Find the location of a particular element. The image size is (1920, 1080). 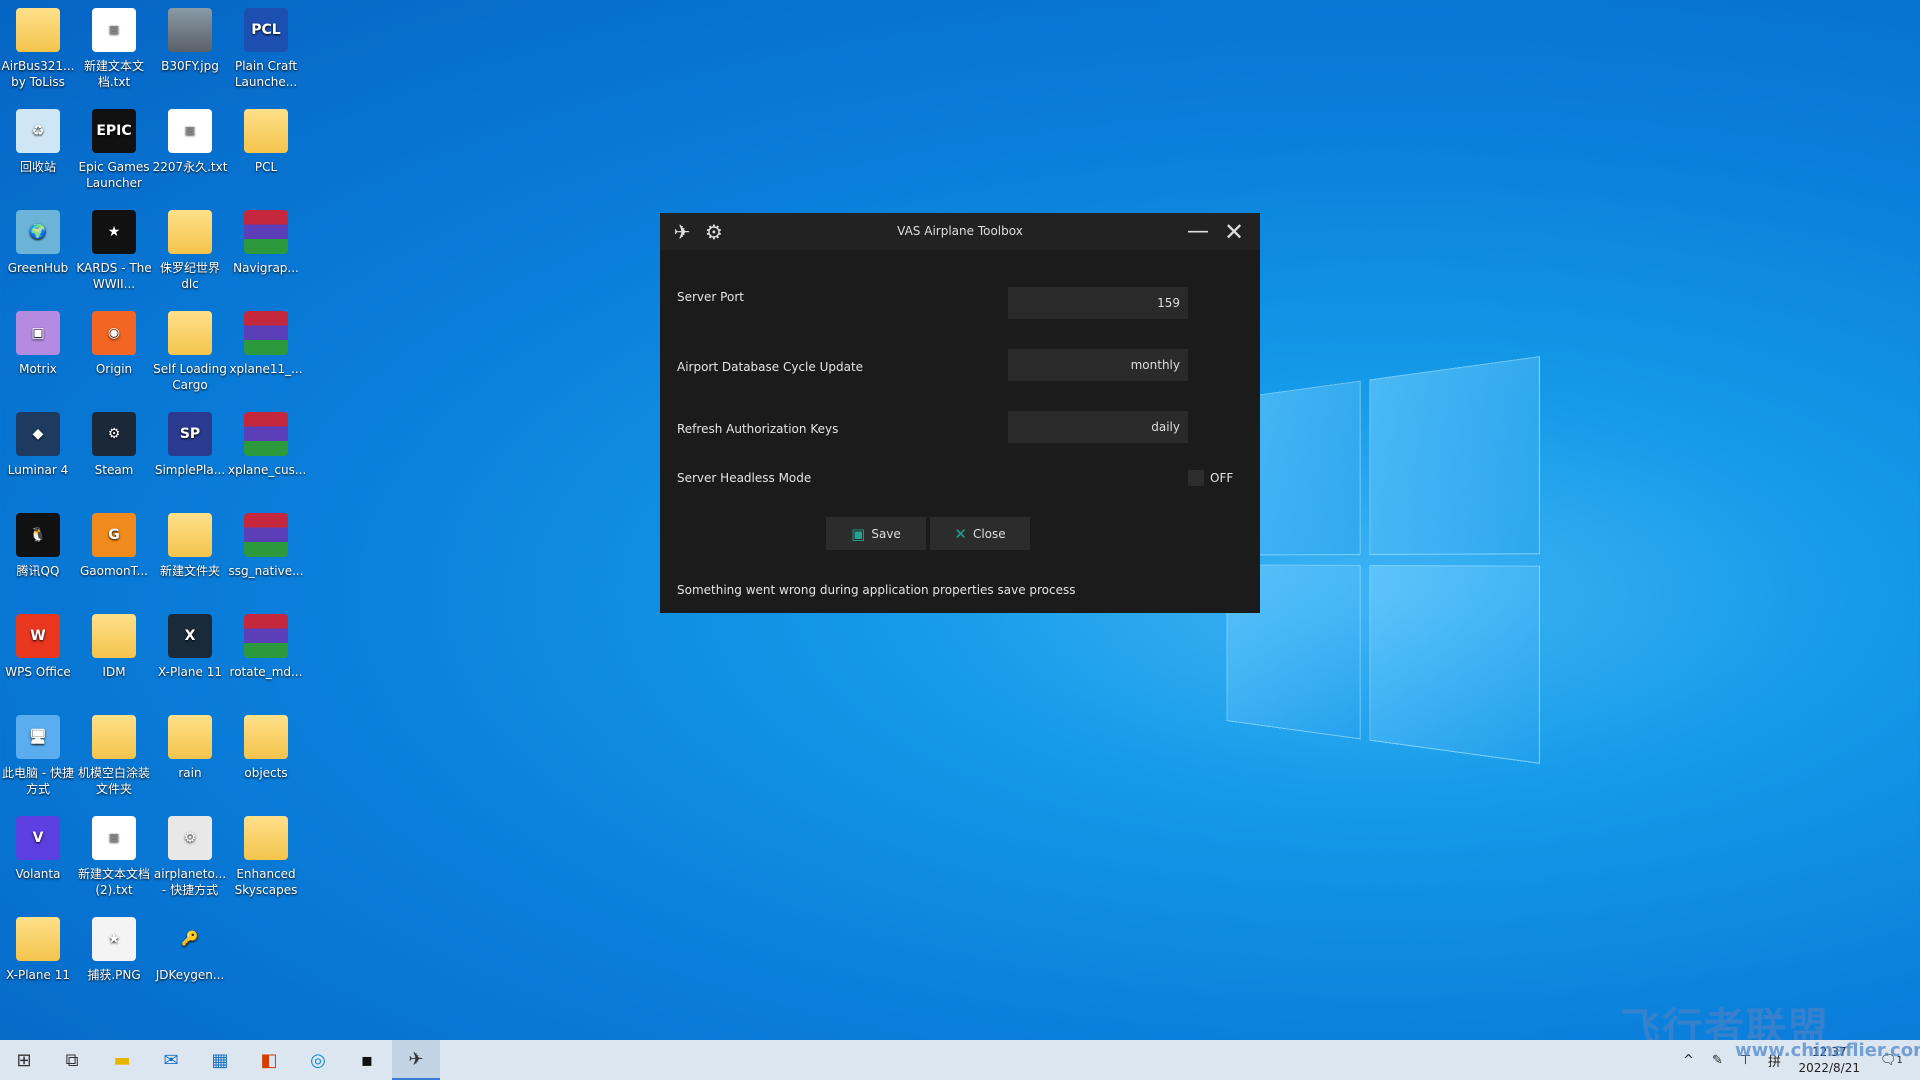

office-icon: ◧ is located at coordinates (269, 1060).